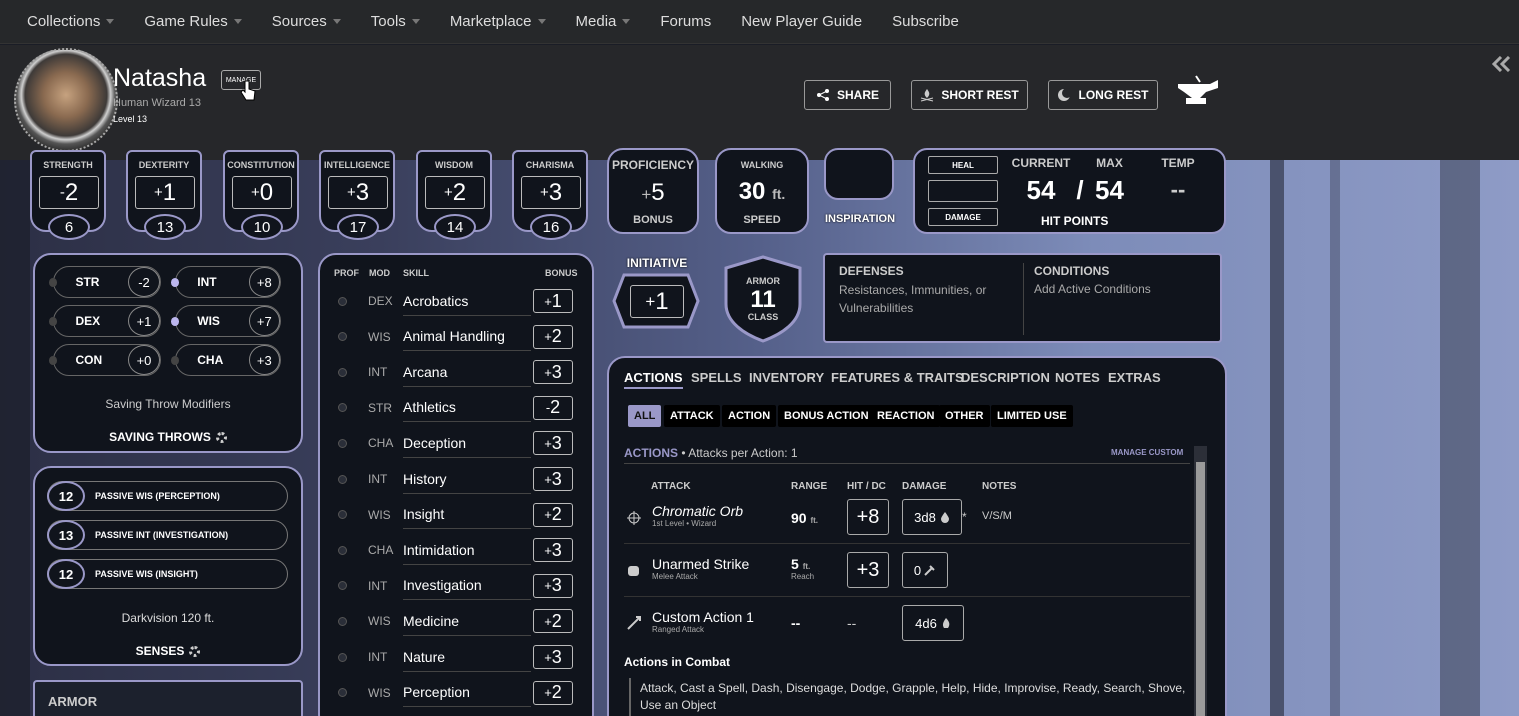 The height and width of the screenshot is (716, 1519). Describe the element at coordinates (871, 271) in the screenshot. I see `defenses-title: DEFENSES` at that location.